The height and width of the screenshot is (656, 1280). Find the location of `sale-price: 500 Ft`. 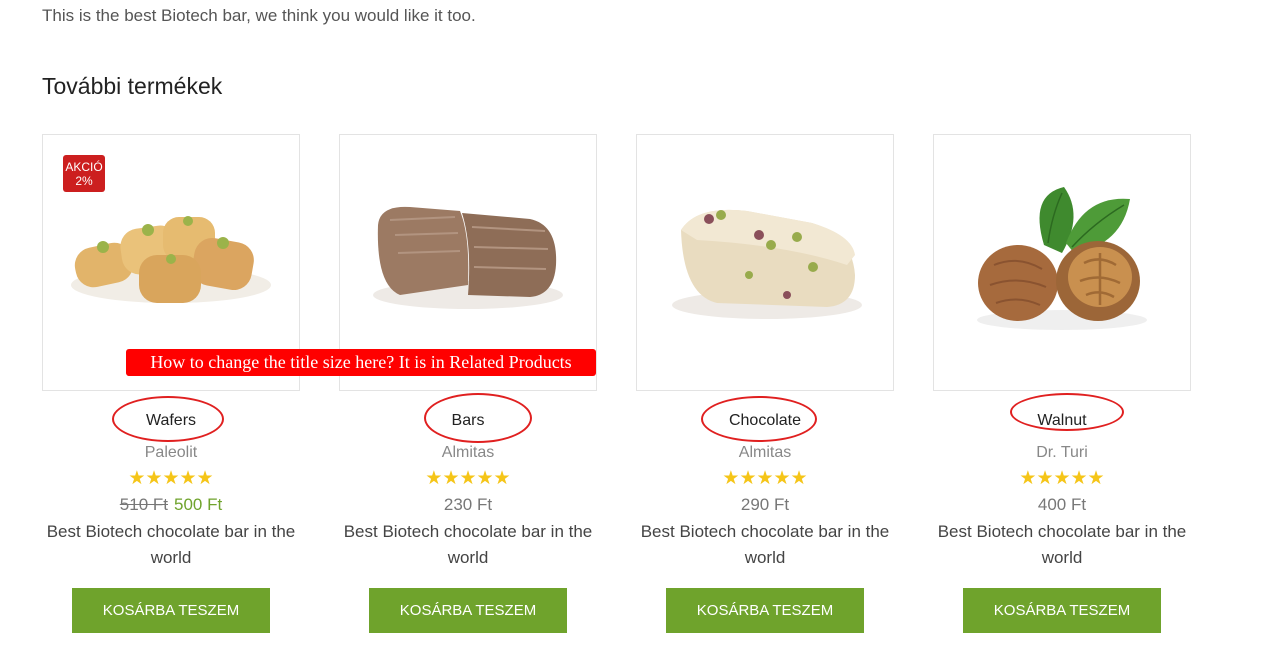

sale-price: 500 Ft is located at coordinates (198, 504).